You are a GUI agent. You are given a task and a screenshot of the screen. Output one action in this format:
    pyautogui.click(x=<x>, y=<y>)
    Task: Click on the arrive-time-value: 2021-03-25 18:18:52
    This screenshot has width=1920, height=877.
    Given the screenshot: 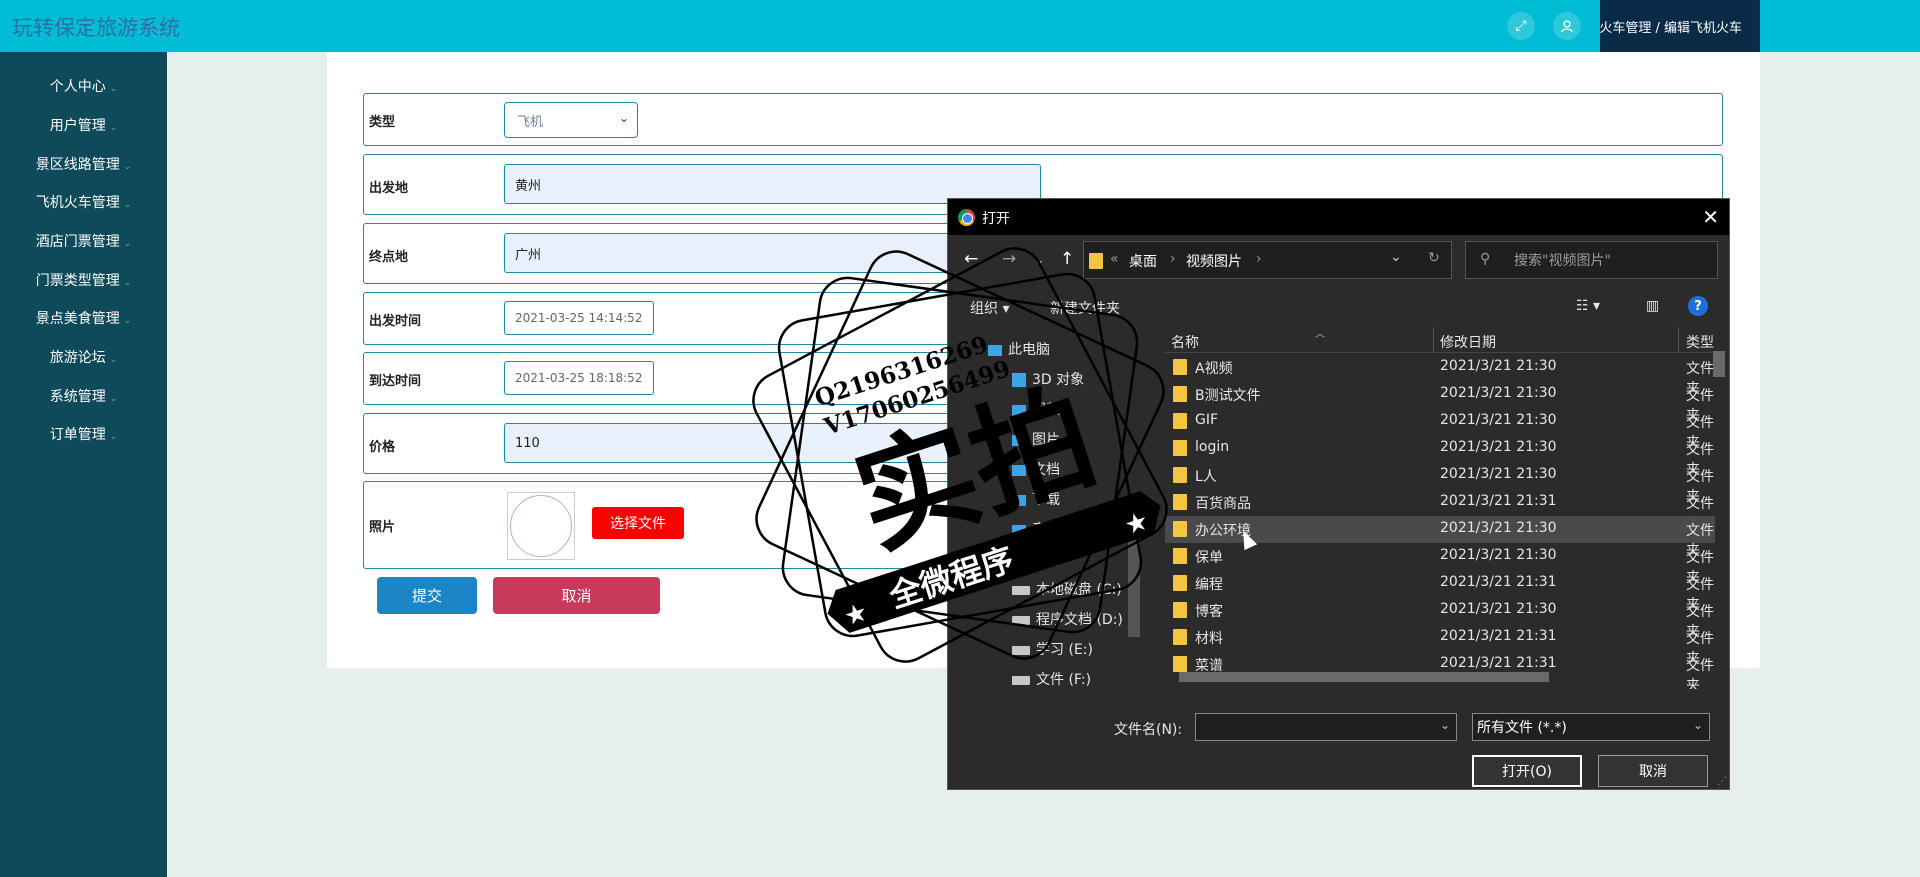 What is the action you would take?
    pyautogui.click(x=579, y=378)
    